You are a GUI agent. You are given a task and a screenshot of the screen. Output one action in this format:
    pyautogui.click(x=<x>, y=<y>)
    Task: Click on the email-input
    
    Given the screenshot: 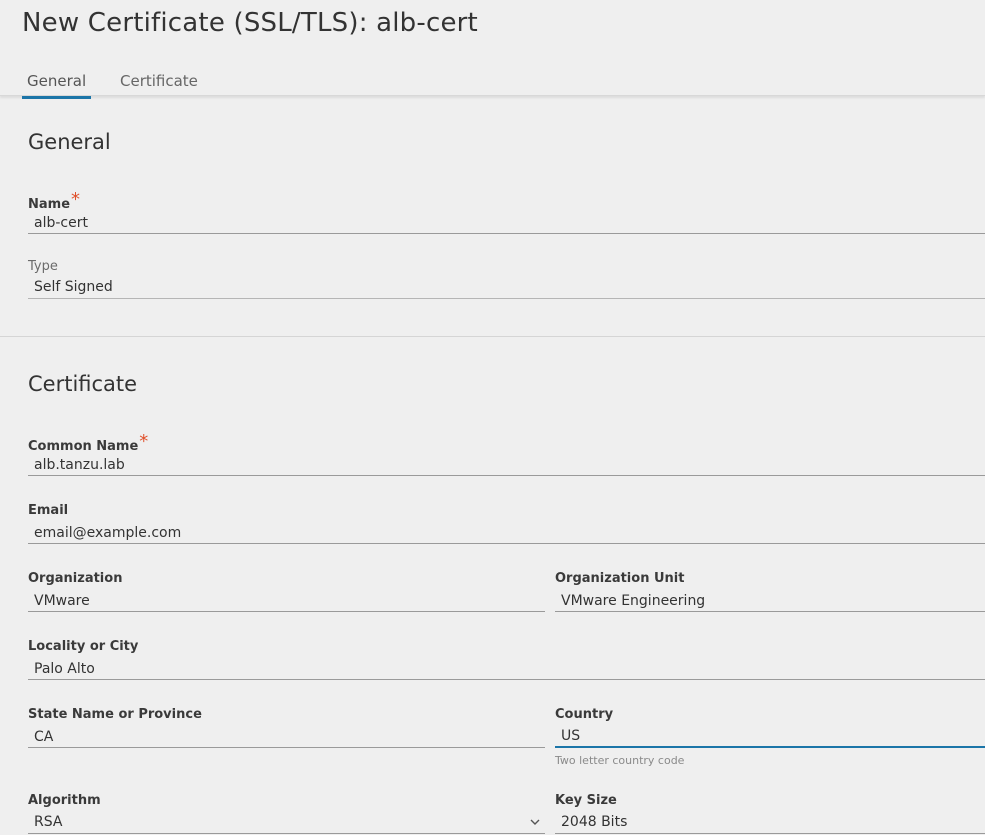 What is the action you would take?
    pyautogui.click(x=506, y=533)
    